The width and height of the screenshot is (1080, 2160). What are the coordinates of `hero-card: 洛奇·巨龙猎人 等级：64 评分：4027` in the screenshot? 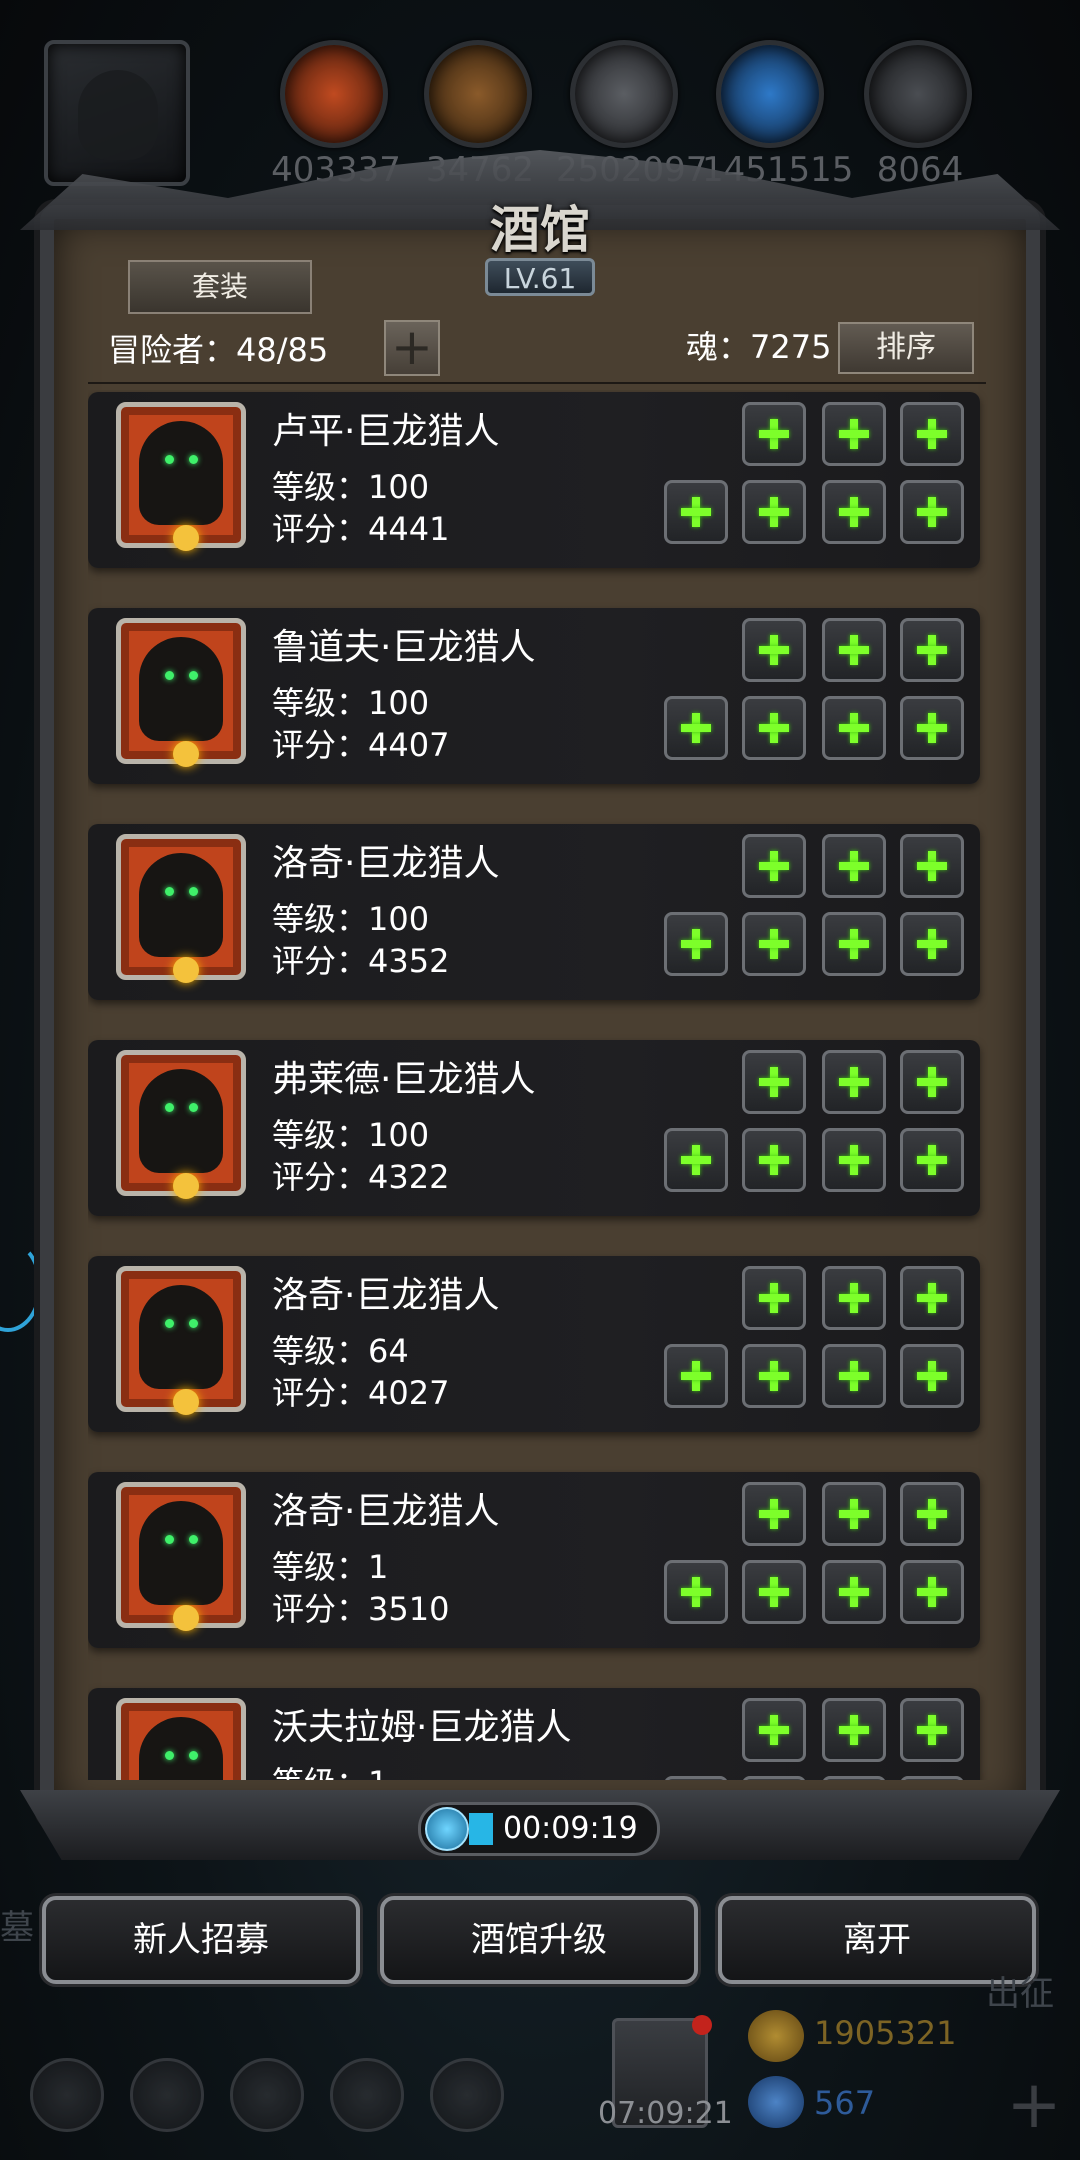 It's located at (534, 1344).